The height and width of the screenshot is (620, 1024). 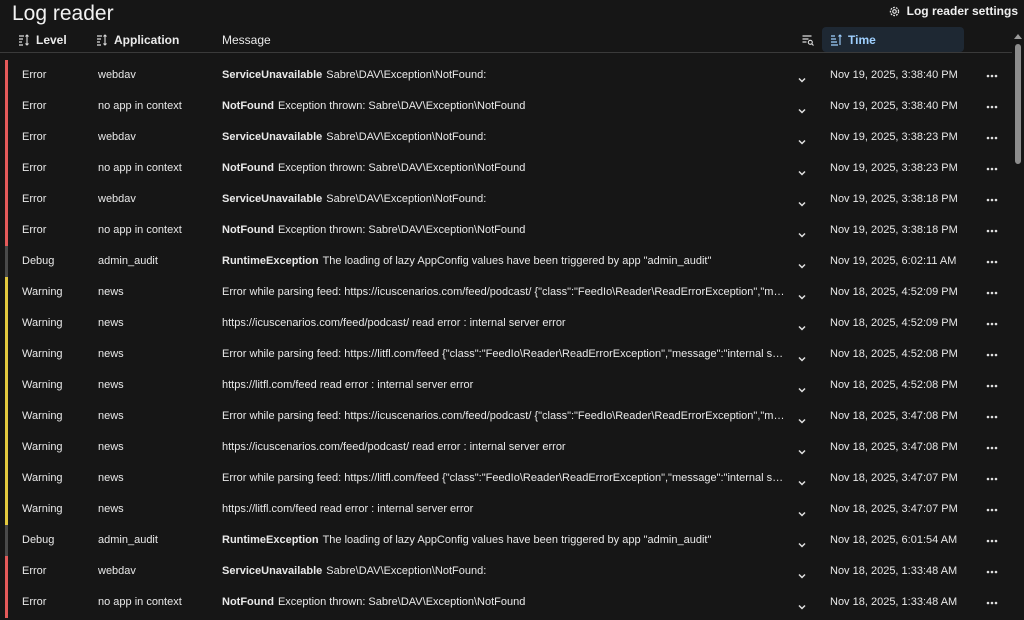 I want to click on cell-time: Nov 18, 2025, 1:33:48 AM, so click(x=894, y=571).